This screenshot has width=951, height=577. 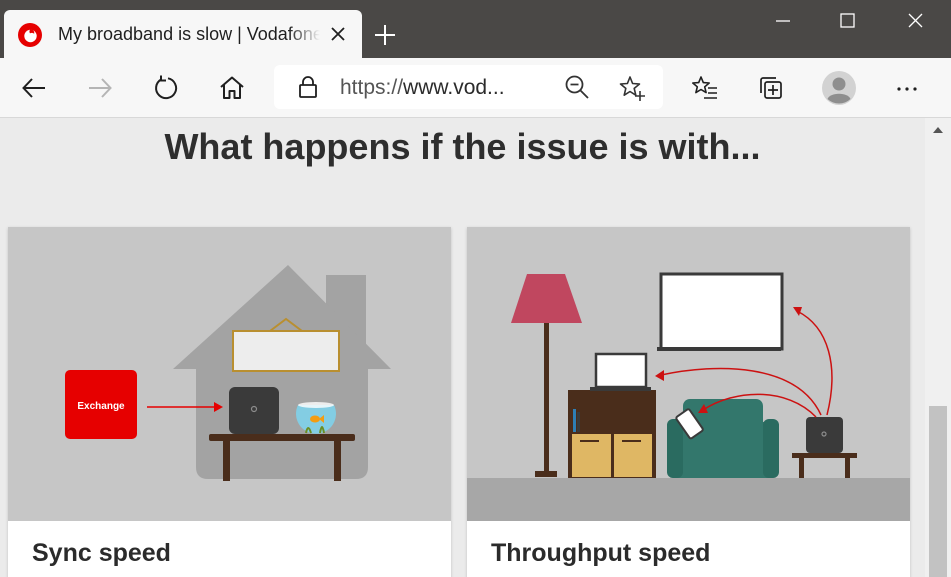 I want to click on profile-icon, so click(x=839, y=88).